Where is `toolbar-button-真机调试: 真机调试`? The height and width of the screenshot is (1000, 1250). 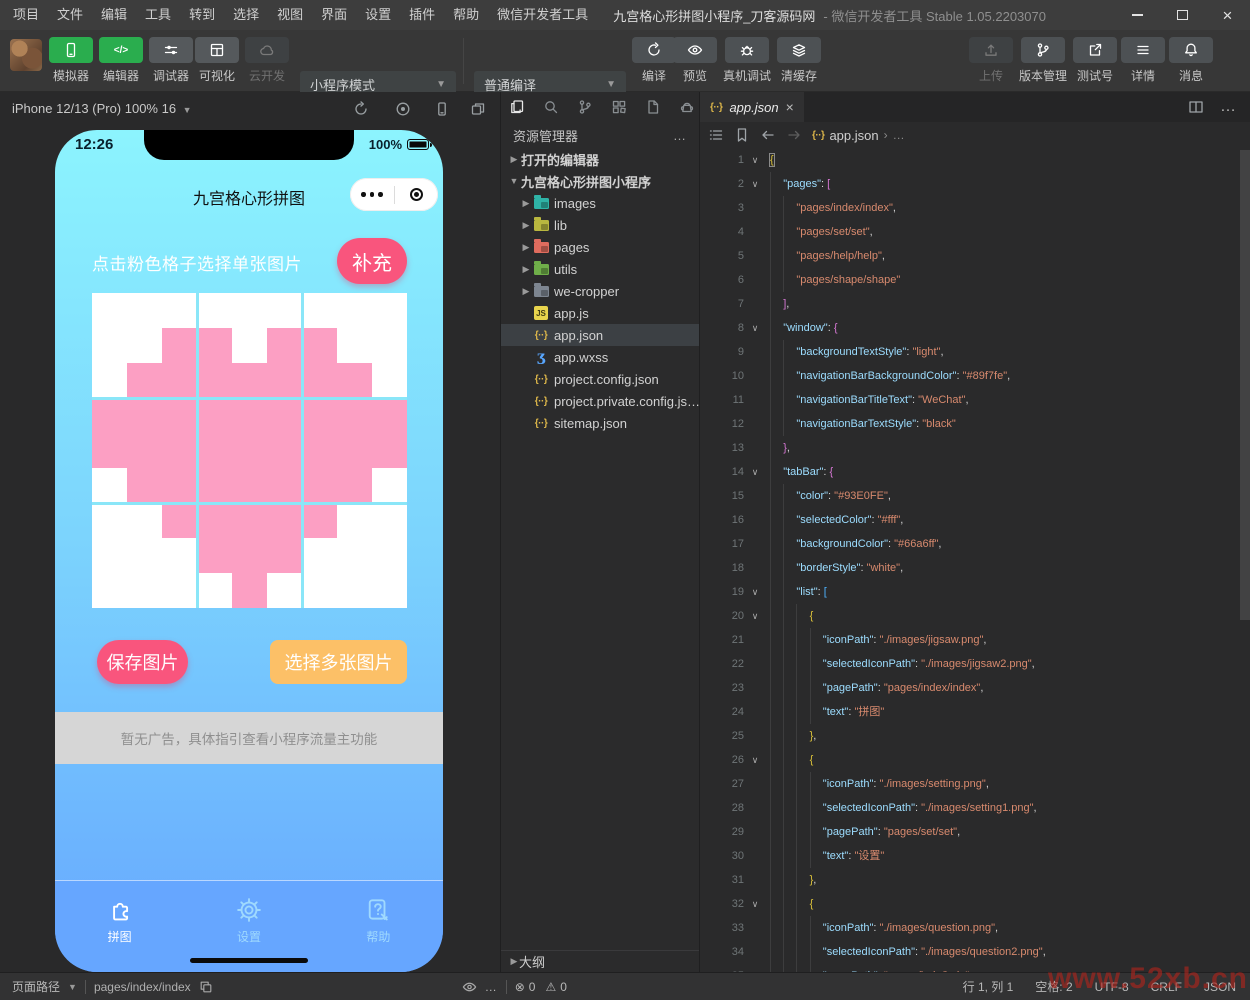 toolbar-button-真机调试: 真机调试 is located at coordinates (747, 60).